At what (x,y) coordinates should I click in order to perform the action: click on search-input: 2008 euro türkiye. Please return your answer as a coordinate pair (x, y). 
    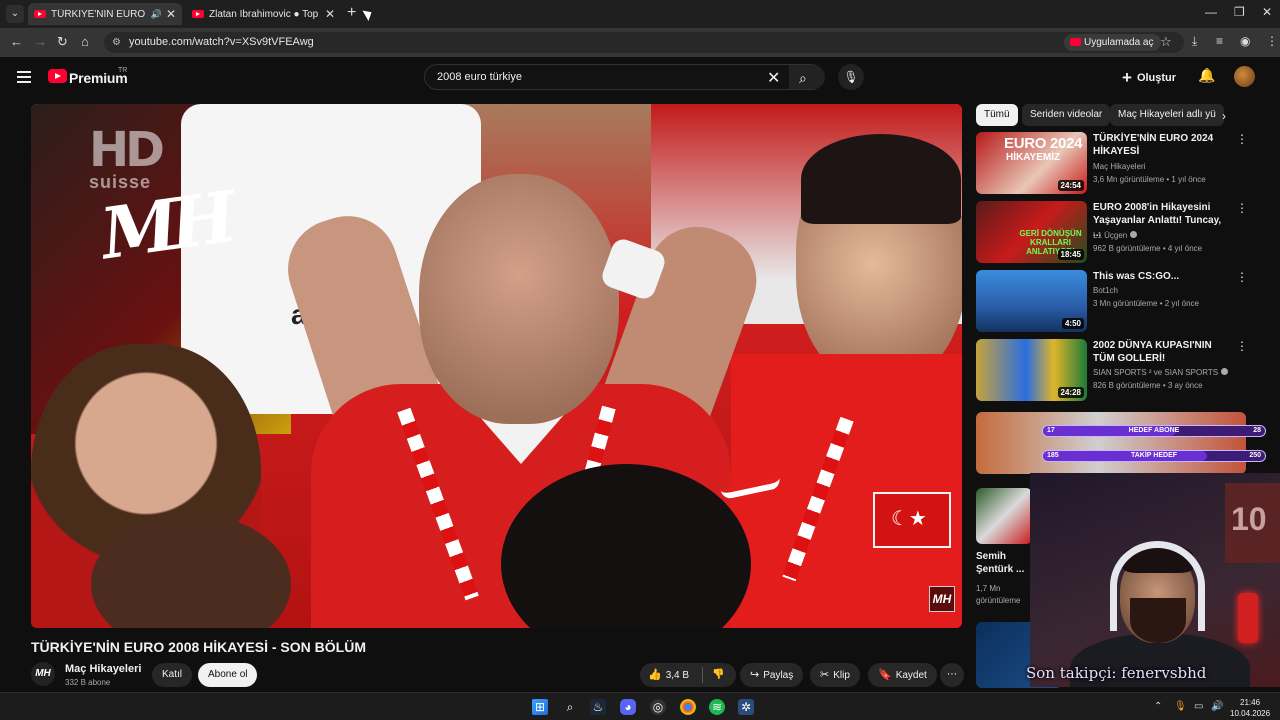
    Looking at the image, I should click on (479, 77).